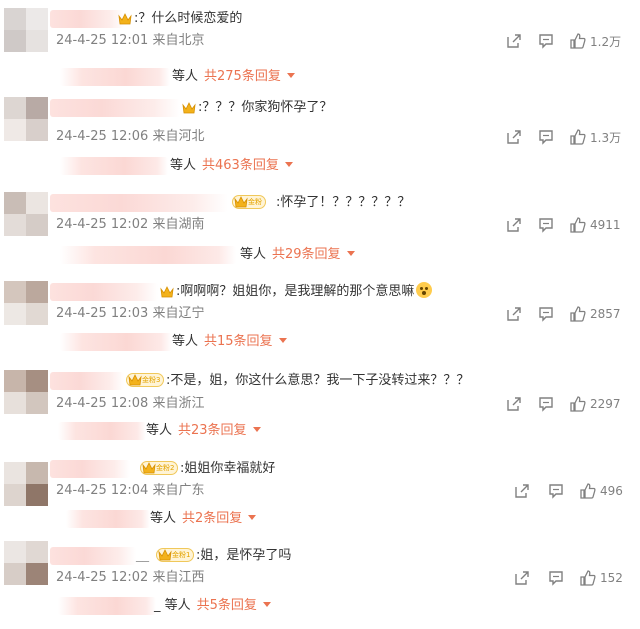  I want to click on comment-text-body: :啊啊啊？姐姐你，是我理解的那个意思嘛, so click(295, 291).